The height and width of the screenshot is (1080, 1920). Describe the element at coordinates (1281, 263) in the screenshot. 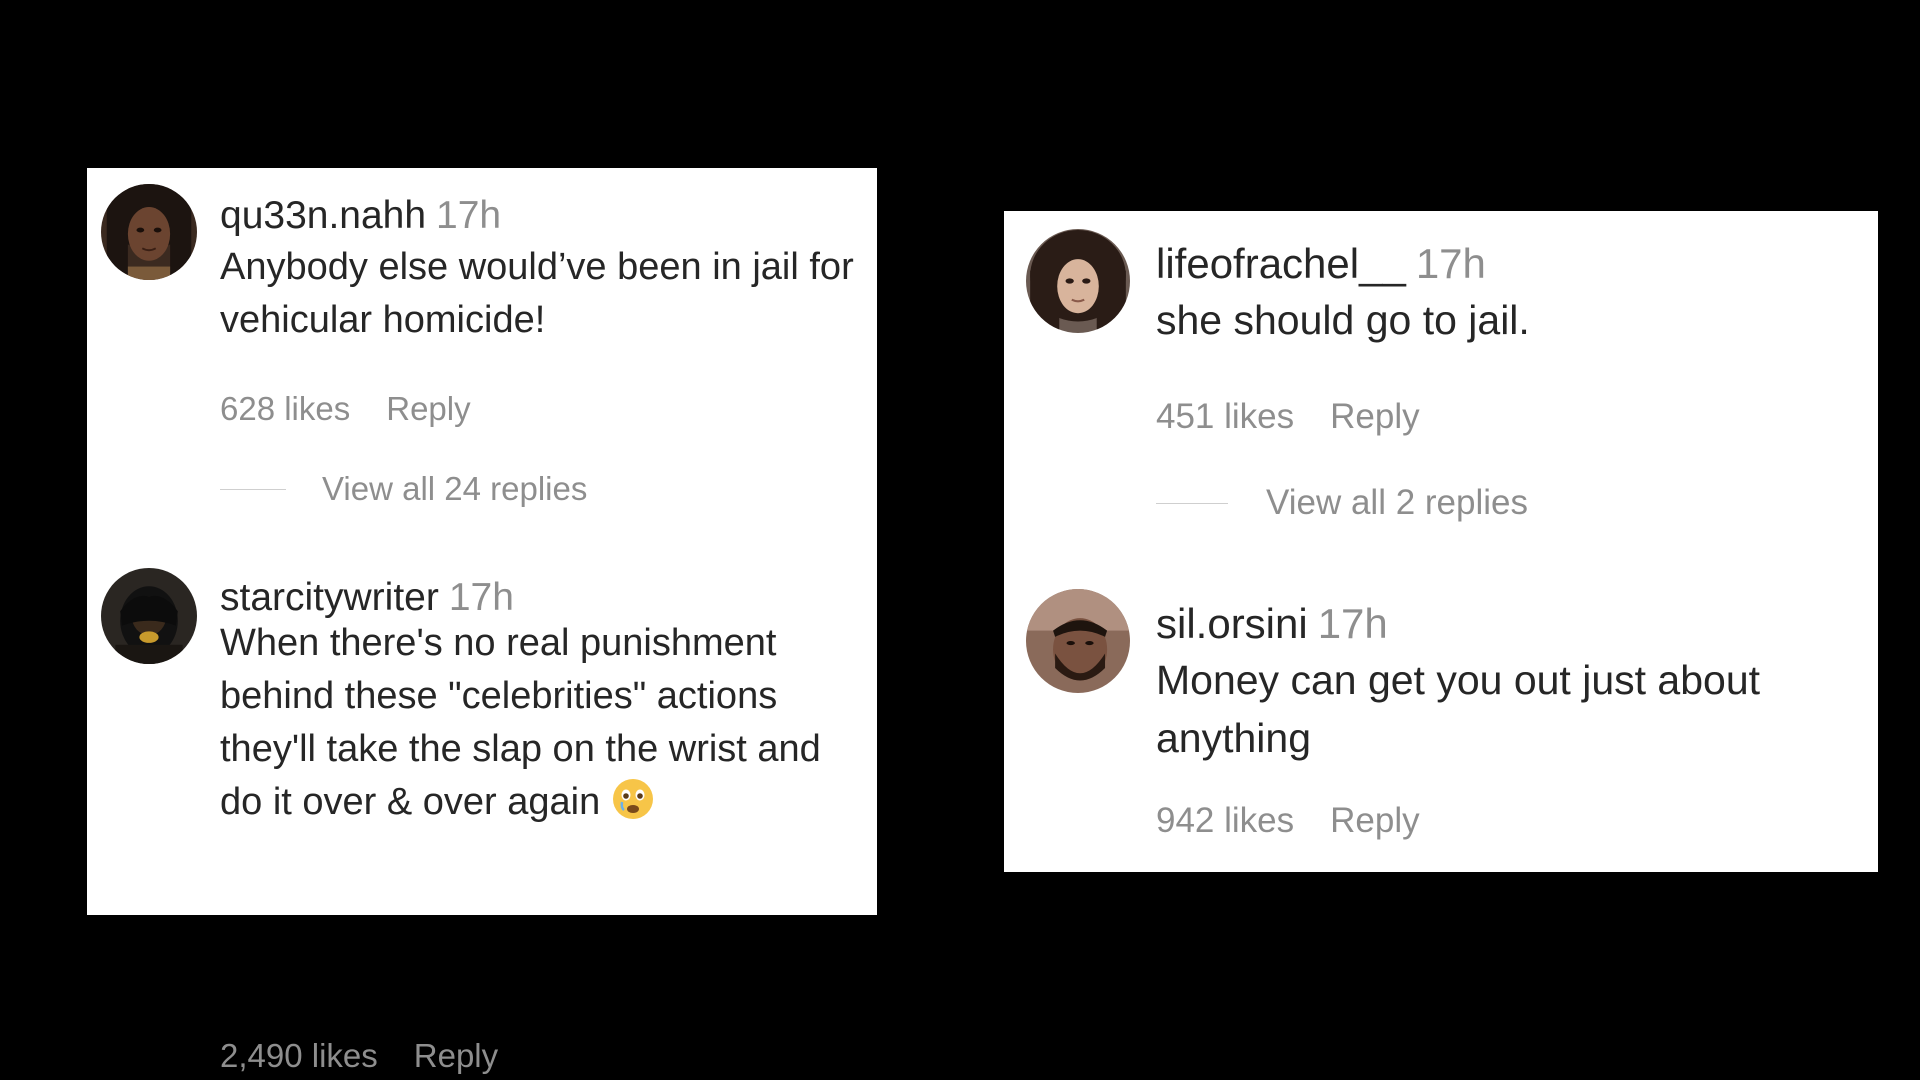

I see `comment-username: lifeofrachel__` at that location.